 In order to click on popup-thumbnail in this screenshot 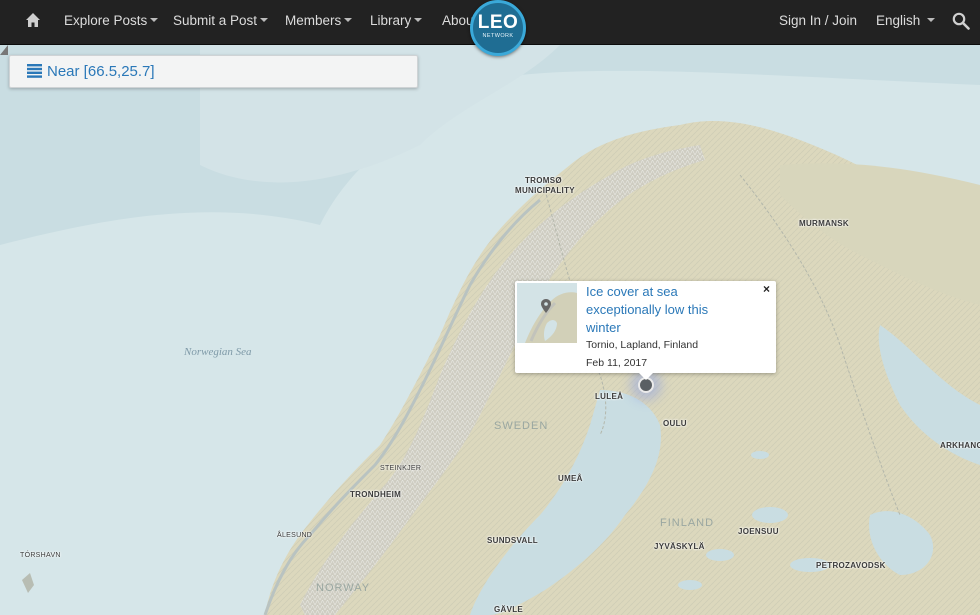, I will do `click(547, 313)`.